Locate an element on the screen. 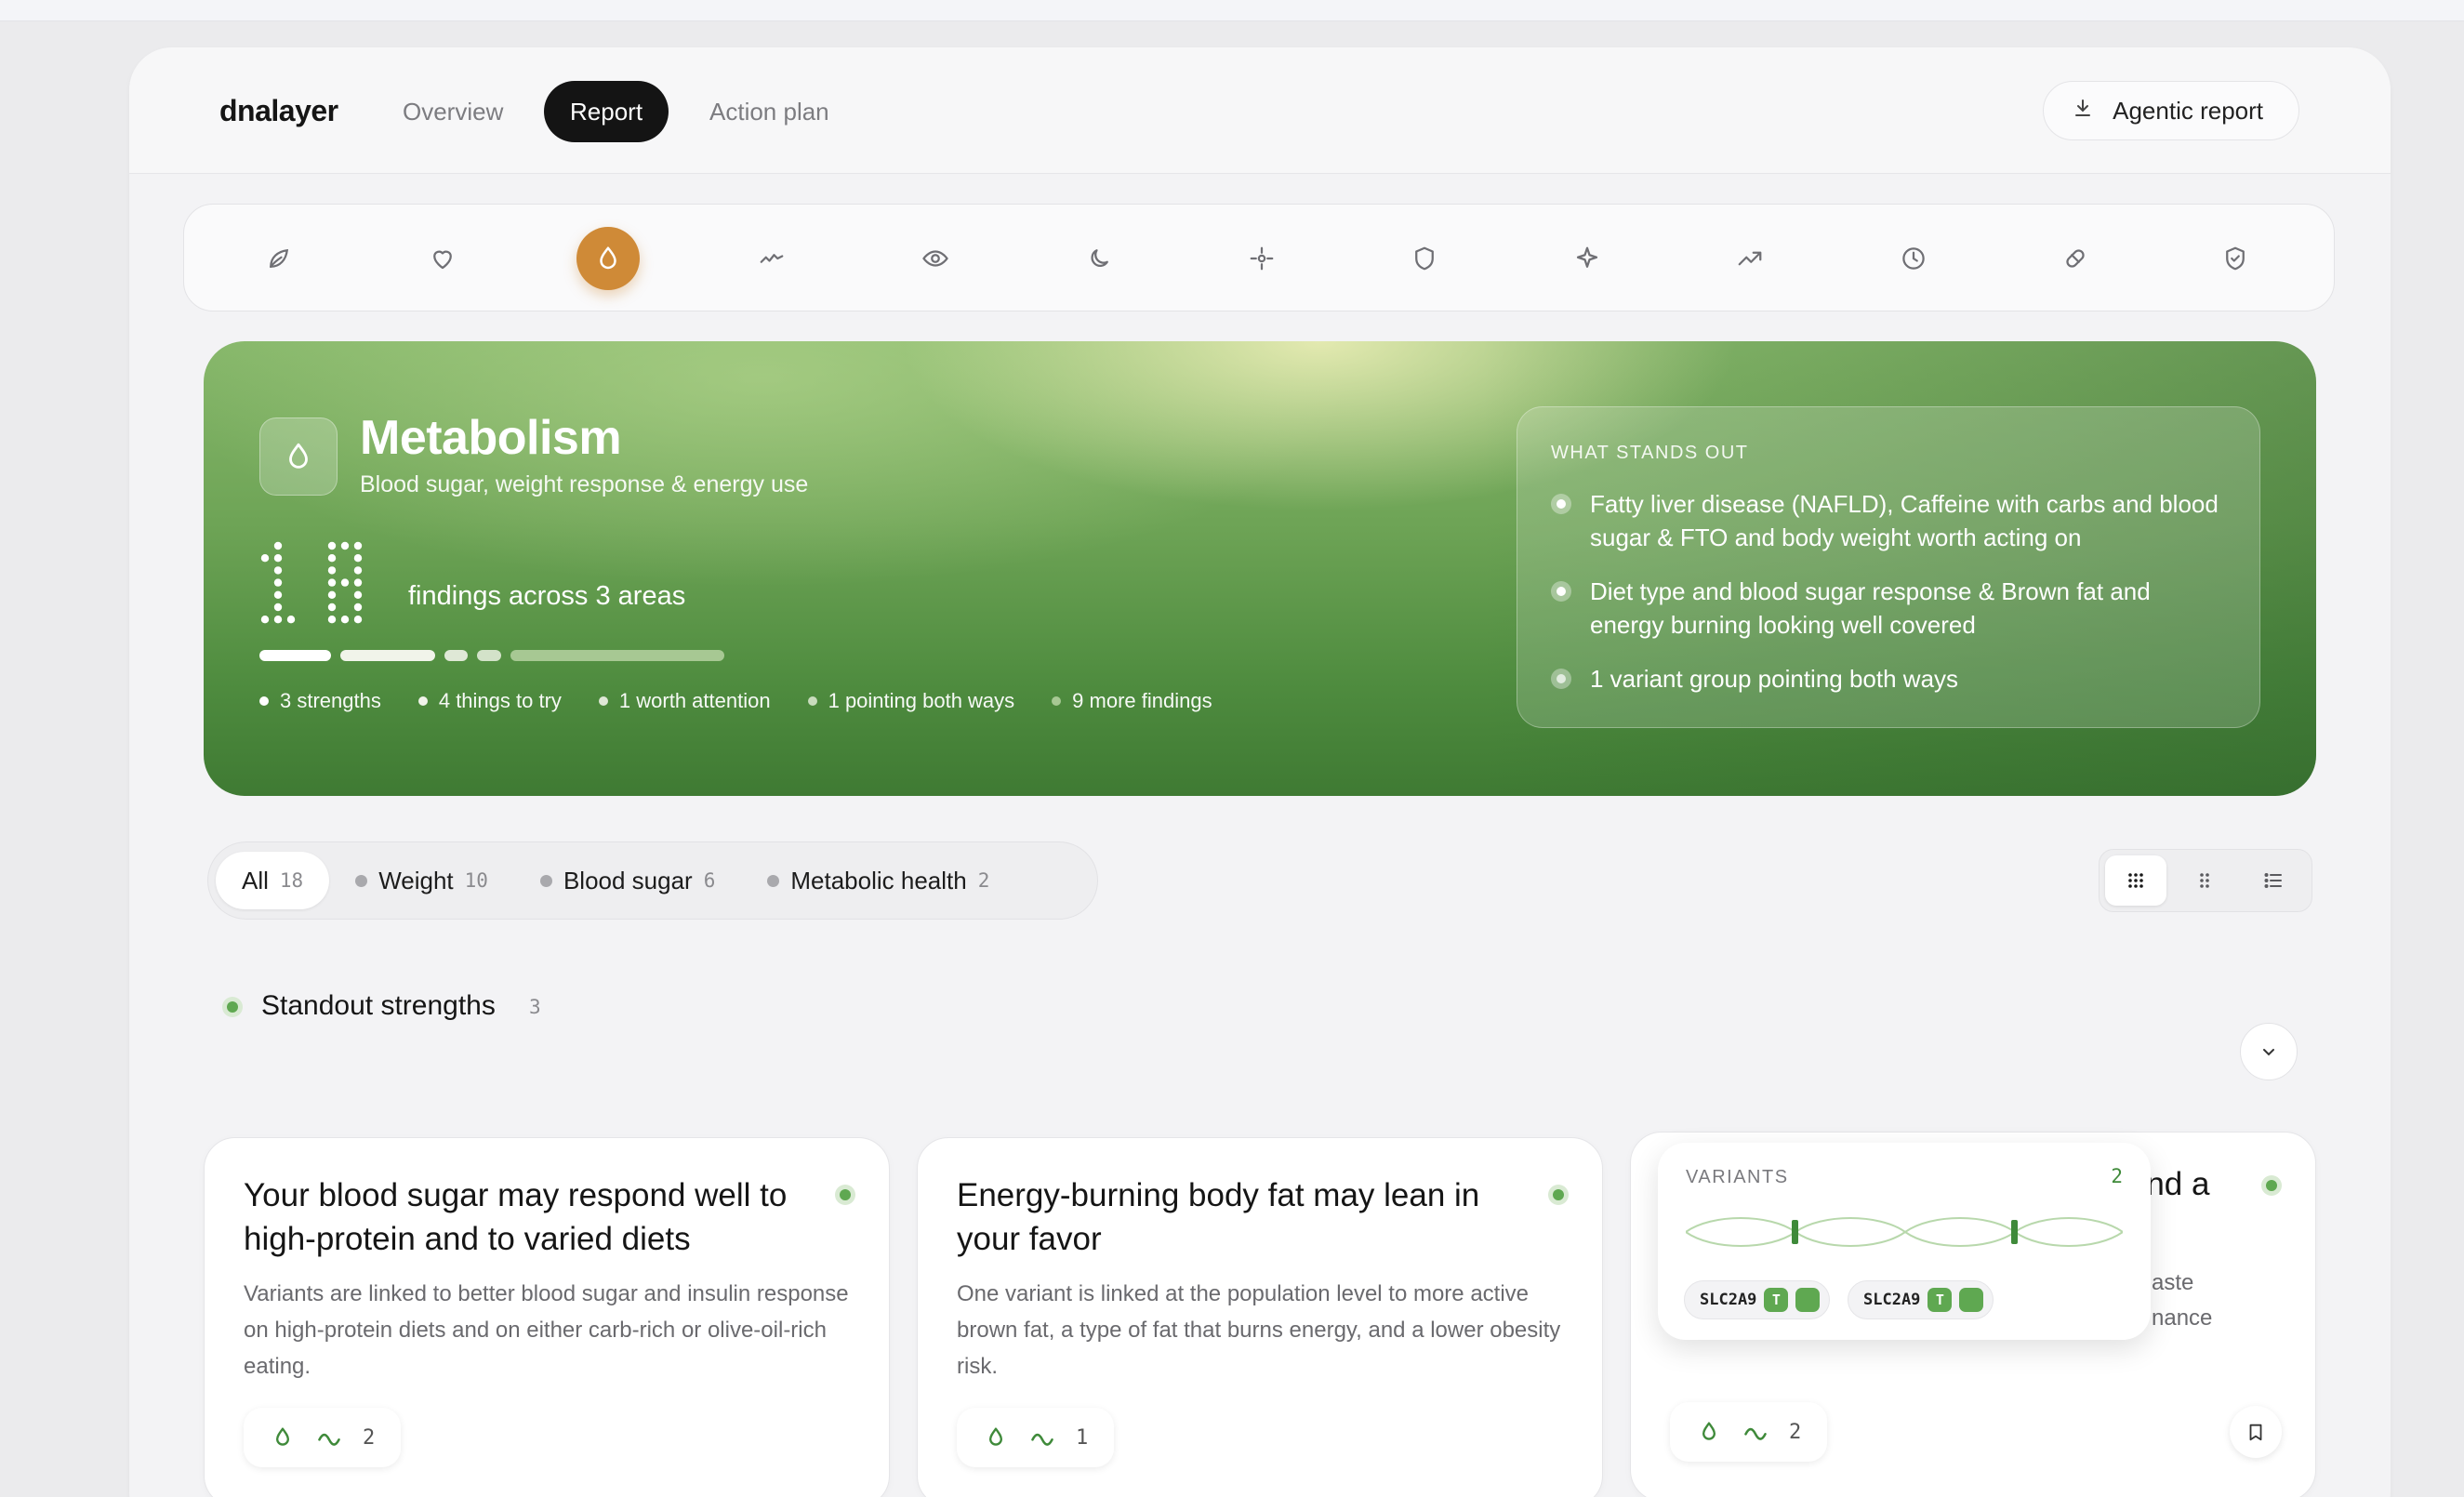  bookmark-button is located at coordinates (2256, 1432).